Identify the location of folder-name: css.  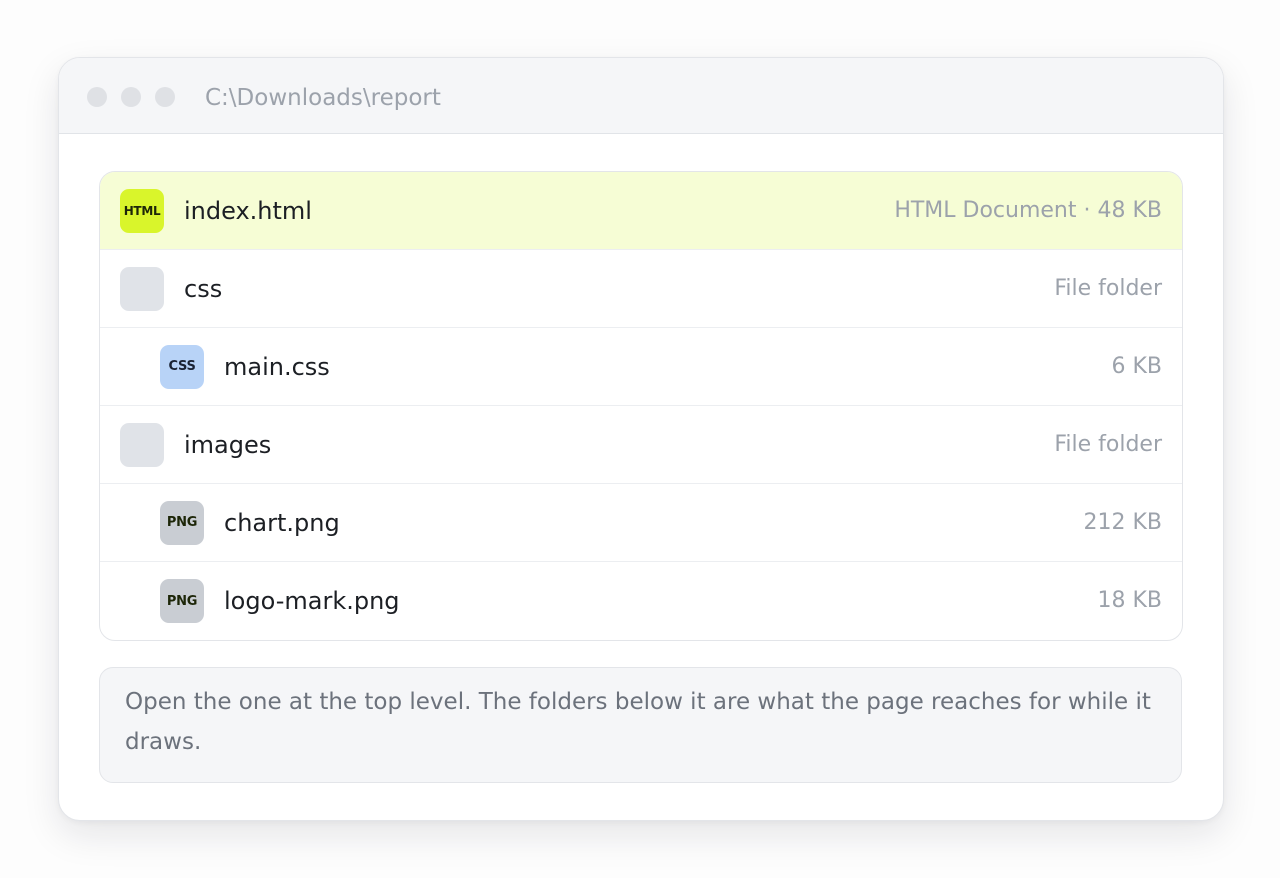
(203, 288).